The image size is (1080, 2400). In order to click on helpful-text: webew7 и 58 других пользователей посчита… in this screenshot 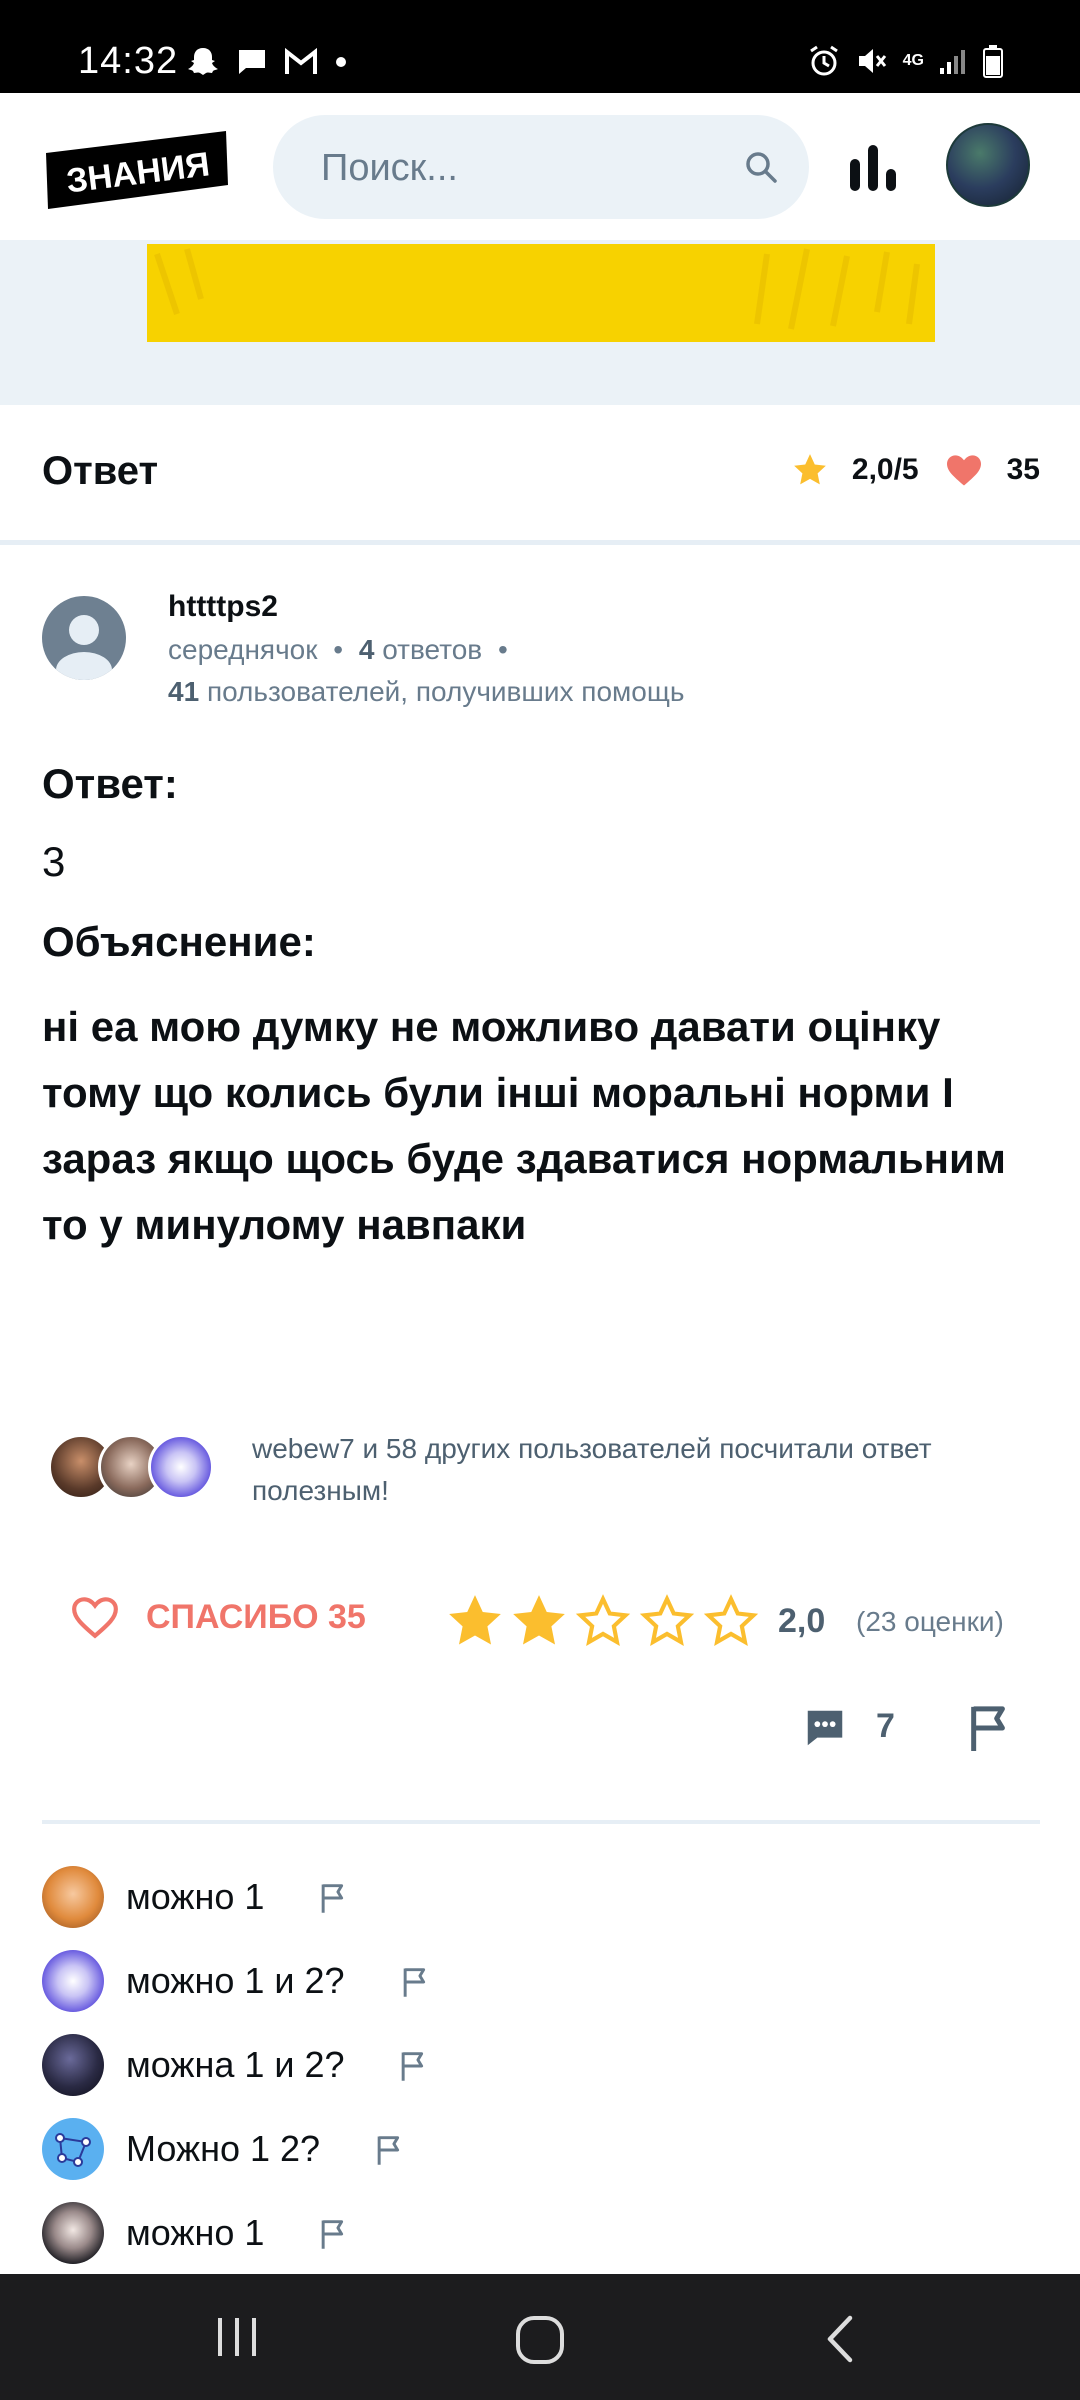, I will do `click(592, 1469)`.